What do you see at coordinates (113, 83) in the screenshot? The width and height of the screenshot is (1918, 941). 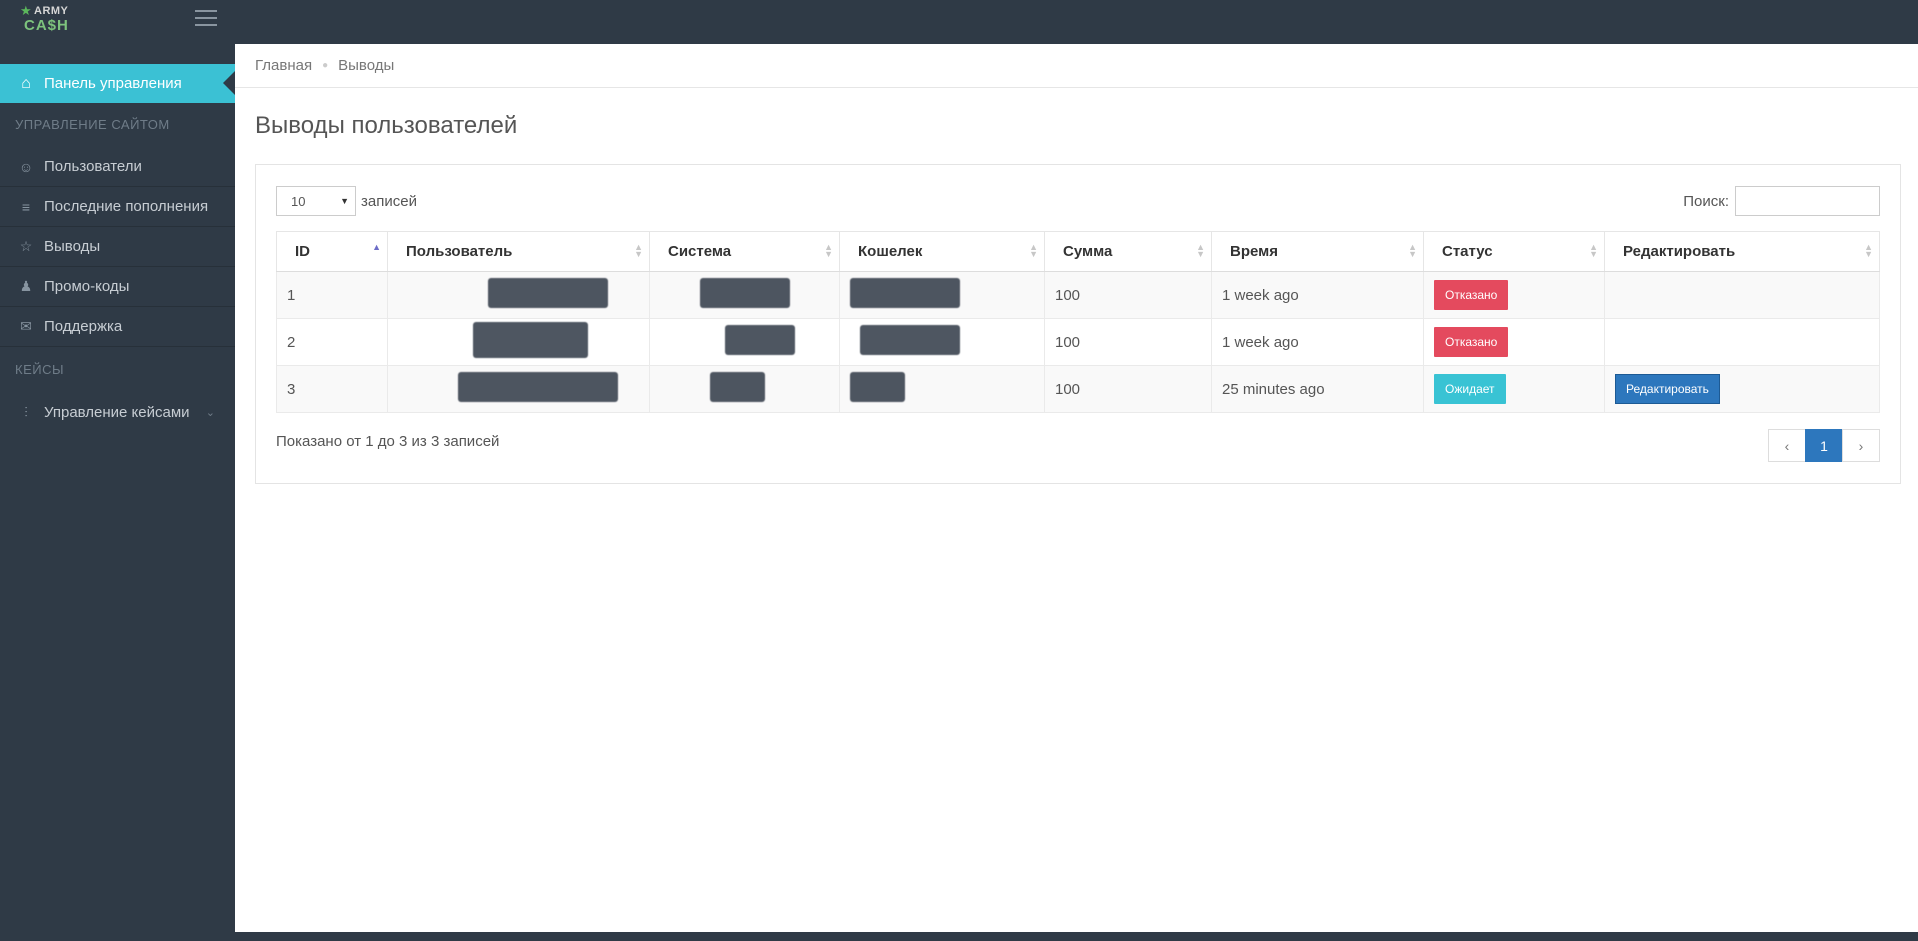 I see `sidebar-item-label: Панель управления` at bounding box center [113, 83].